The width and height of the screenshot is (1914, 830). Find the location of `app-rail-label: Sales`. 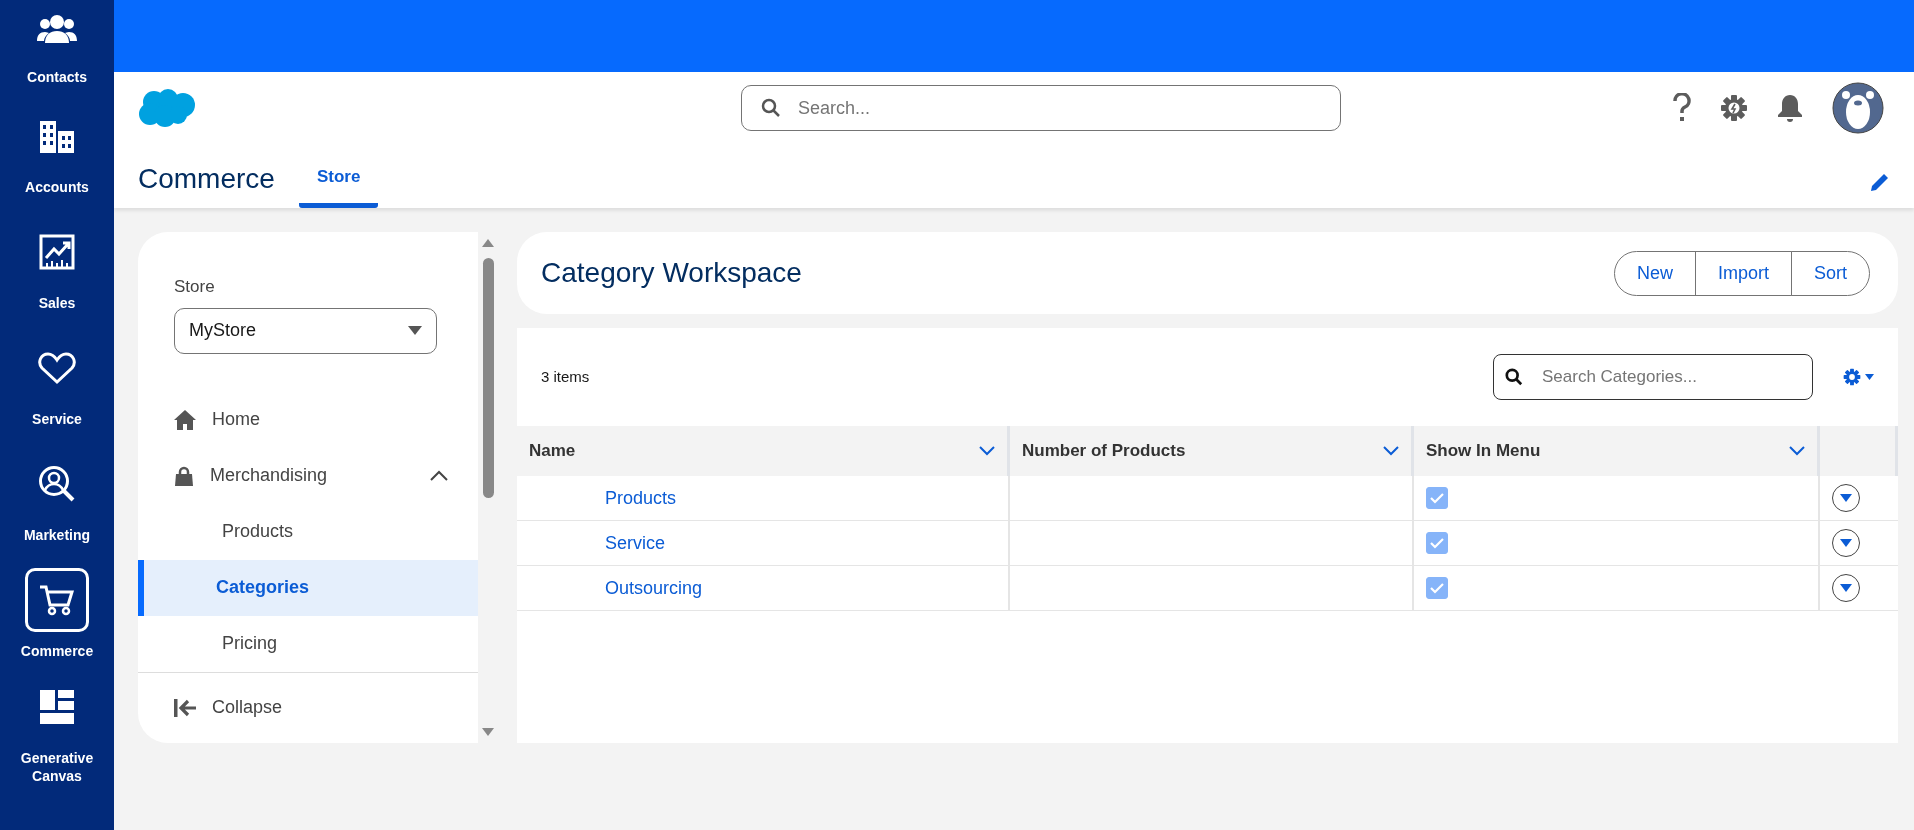

app-rail-label: Sales is located at coordinates (57, 303).